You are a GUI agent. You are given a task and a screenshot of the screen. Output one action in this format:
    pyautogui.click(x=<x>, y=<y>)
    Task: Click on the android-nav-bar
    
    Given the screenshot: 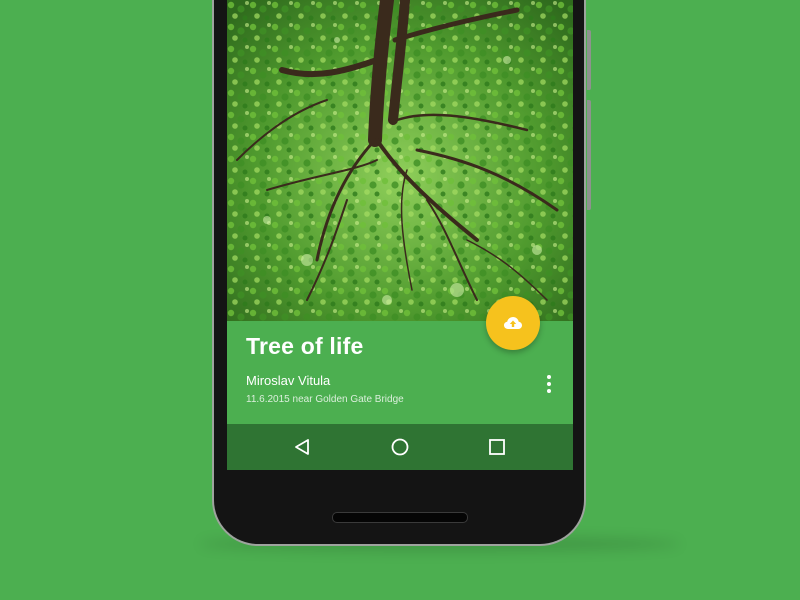 What is the action you would take?
    pyautogui.click(x=400, y=447)
    